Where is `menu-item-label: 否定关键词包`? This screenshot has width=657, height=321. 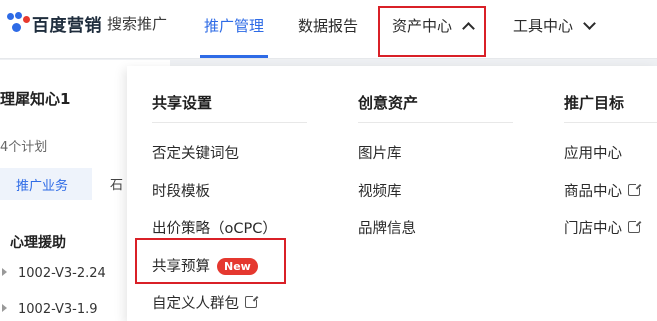
menu-item-label: 否定关键词包 is located at coordinates (195, 154).